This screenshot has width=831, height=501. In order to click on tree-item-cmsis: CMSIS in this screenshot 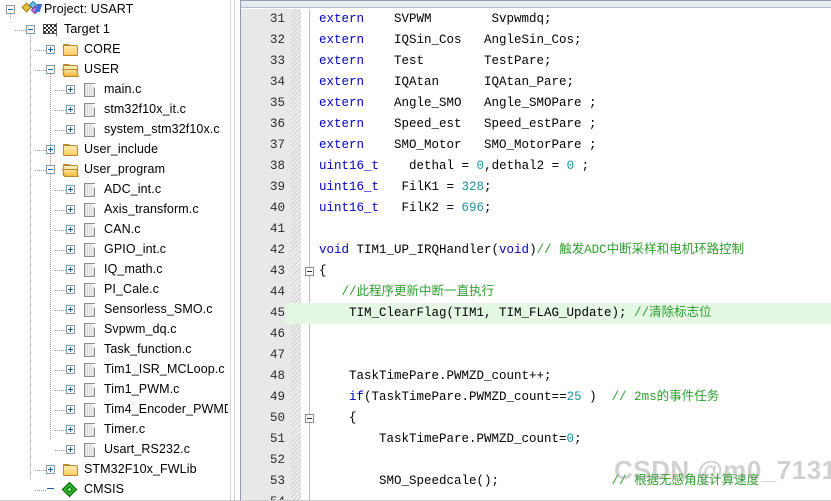, I will do `click(114, 490)`.